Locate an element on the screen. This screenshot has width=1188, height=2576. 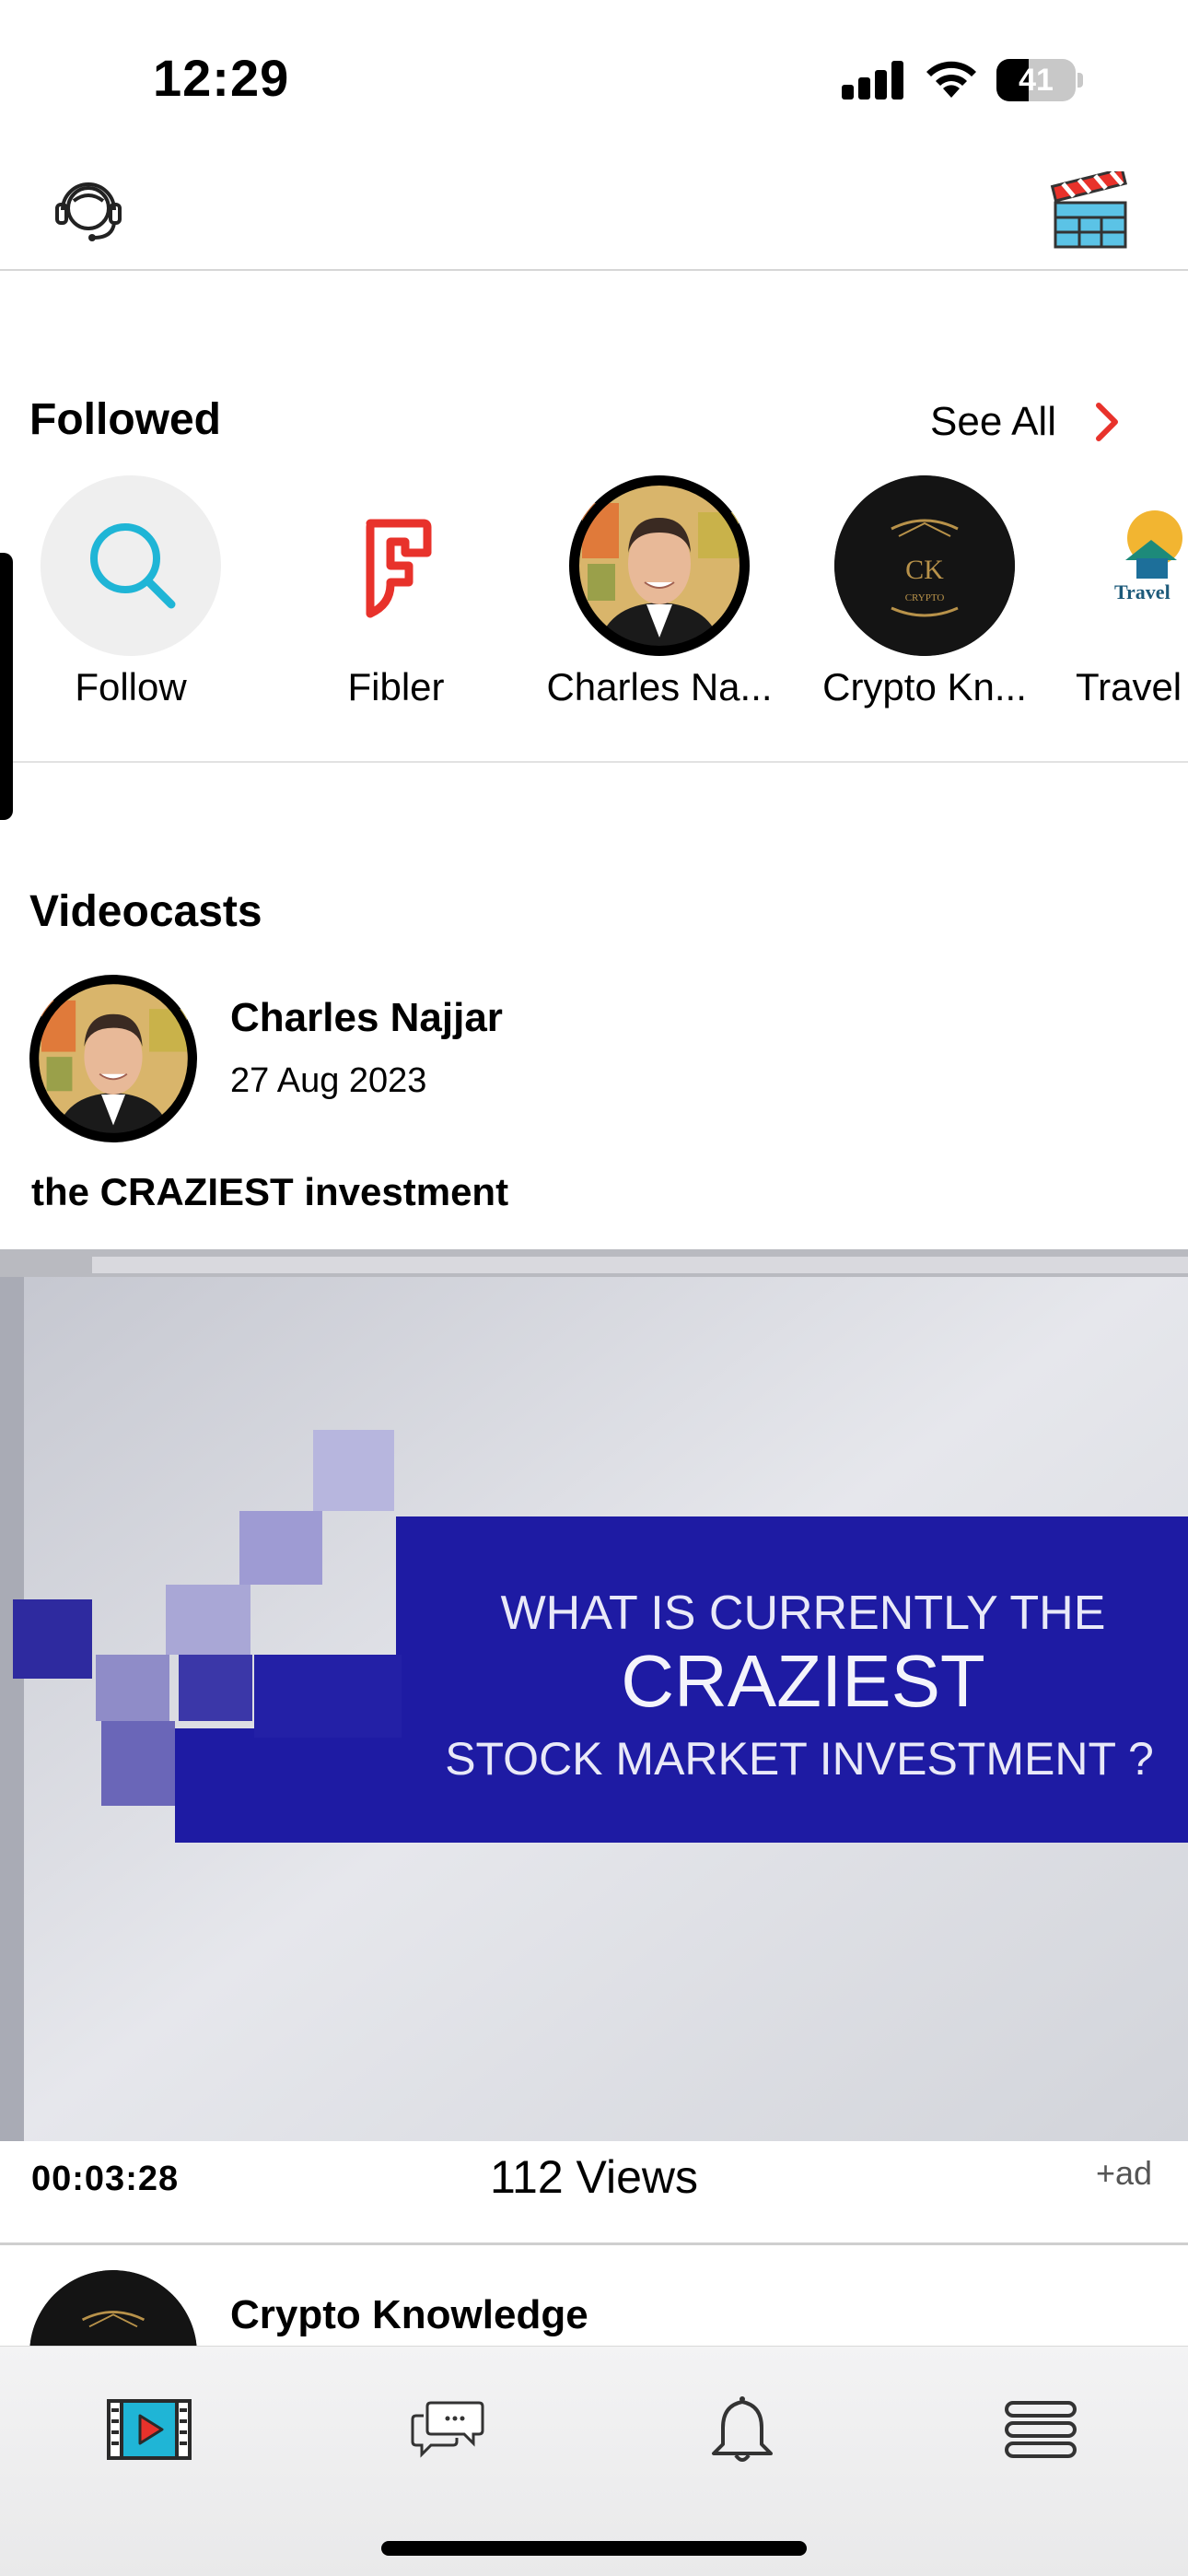
thumbnail-line3: STOCK MARKET INVESTMENT ? is located at coordinates (799, 1759).